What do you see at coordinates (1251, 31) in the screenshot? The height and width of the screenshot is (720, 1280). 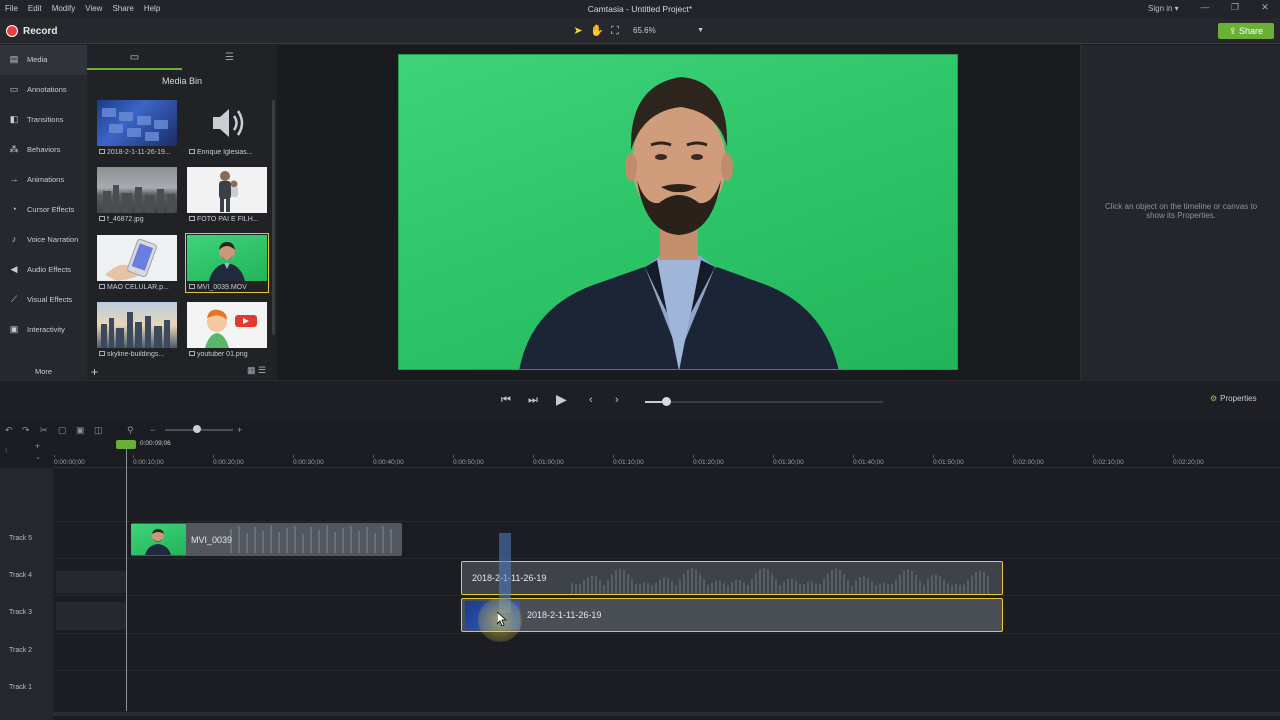 I see `share-label: Share` at bounding box center [1251, 31].